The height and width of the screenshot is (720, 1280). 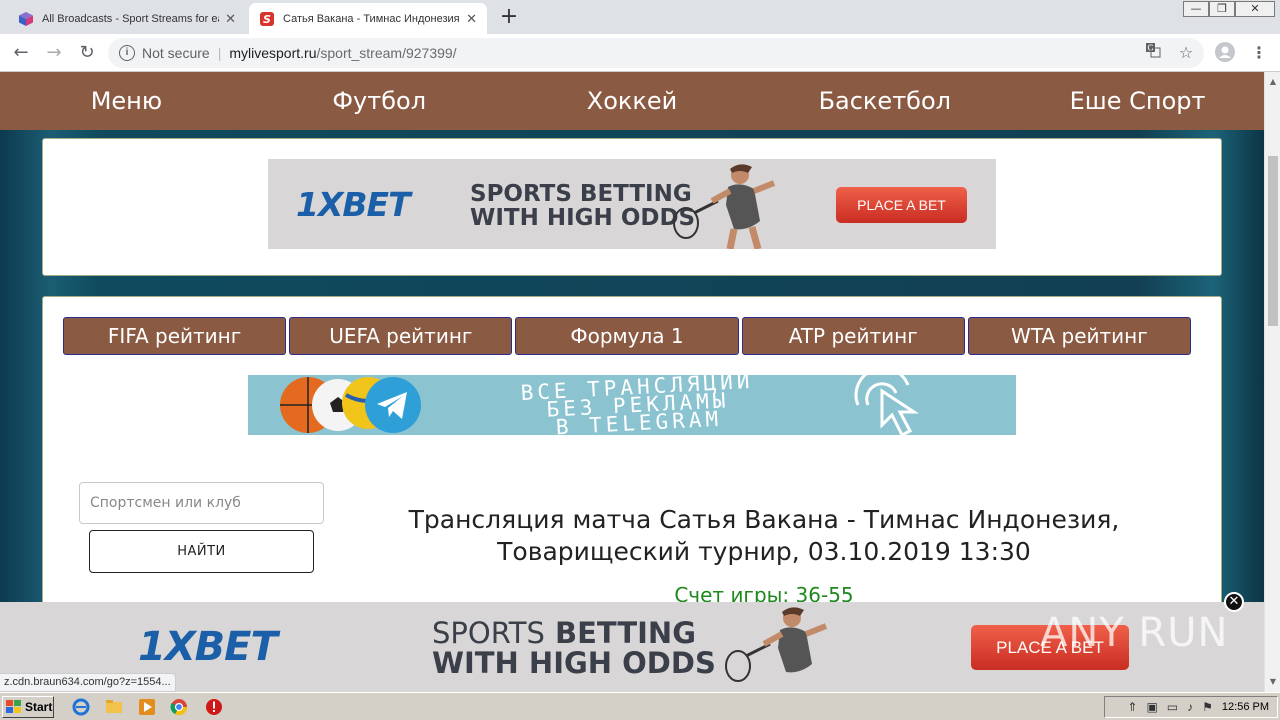 I want to click on telegram-banner-text: ВСЕ ТРАНСЛЯЦИИ БЕЗ РЕКЛАМЫ В TELEGRAM, so click(x=638, y=405).